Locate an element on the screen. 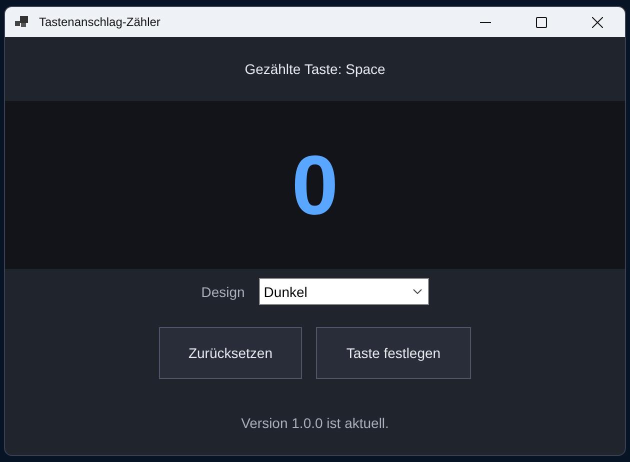 The height and width of the screenshot is (462, 630). version-status: Version 1.0.0 ist aktuell. is located at coordinates (315, 423).